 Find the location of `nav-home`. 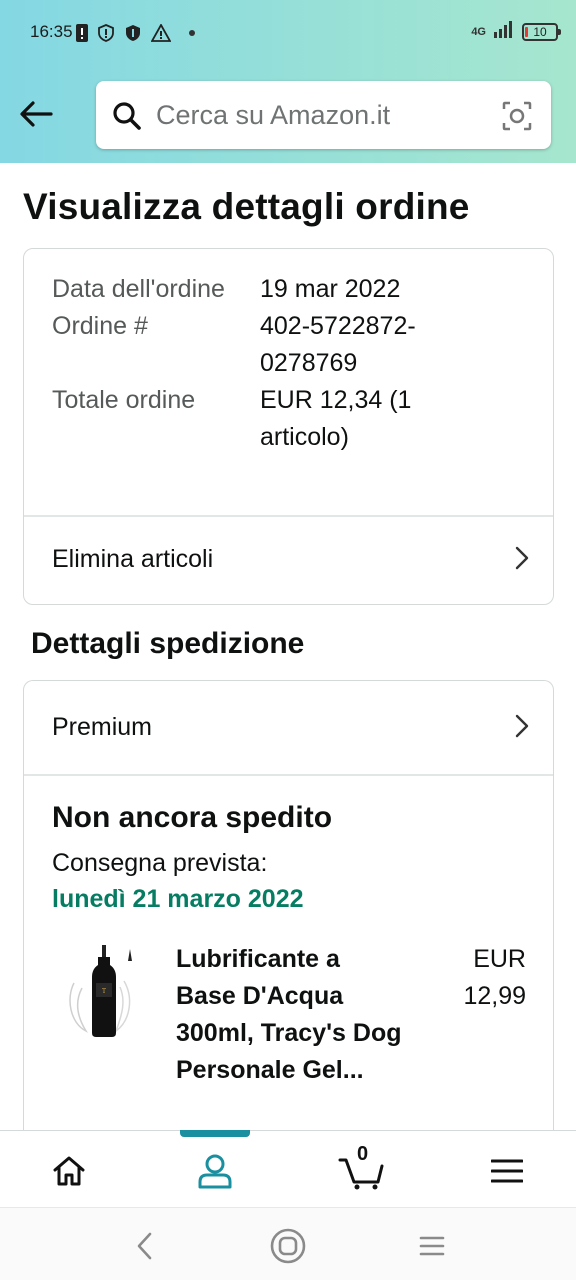

nav-home is located at coordinates (69, 1171).